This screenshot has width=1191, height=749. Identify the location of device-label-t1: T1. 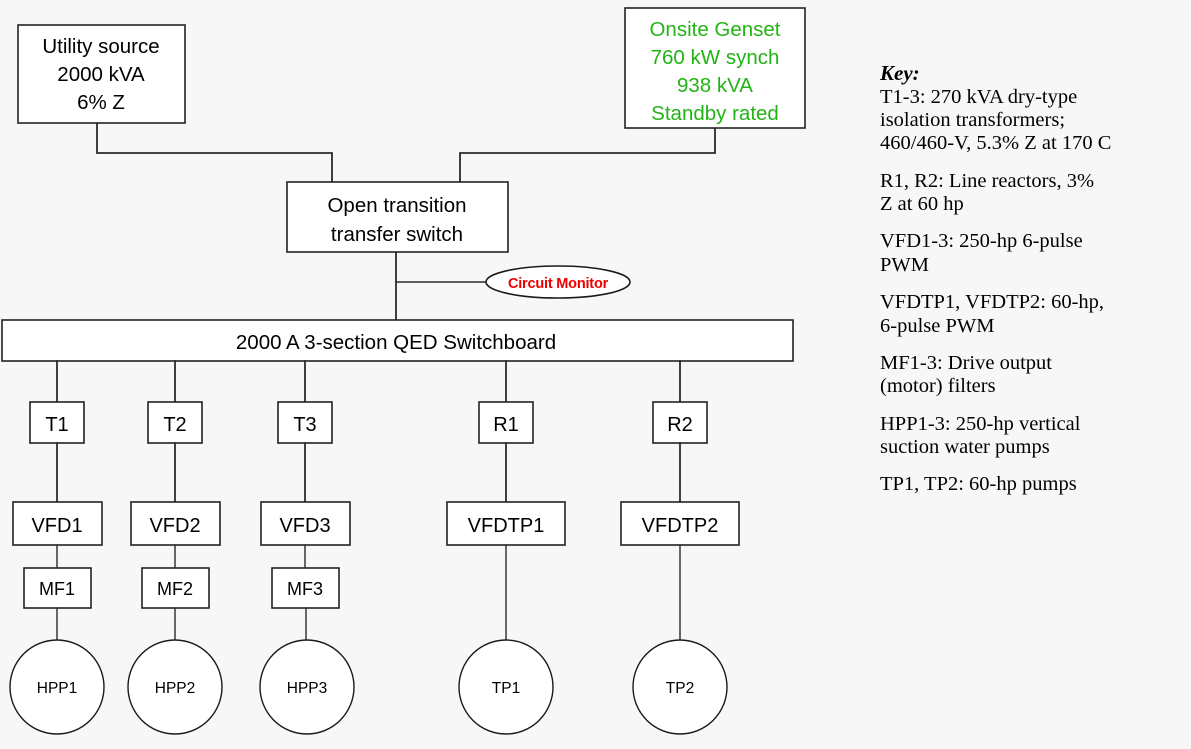
(56, 425).